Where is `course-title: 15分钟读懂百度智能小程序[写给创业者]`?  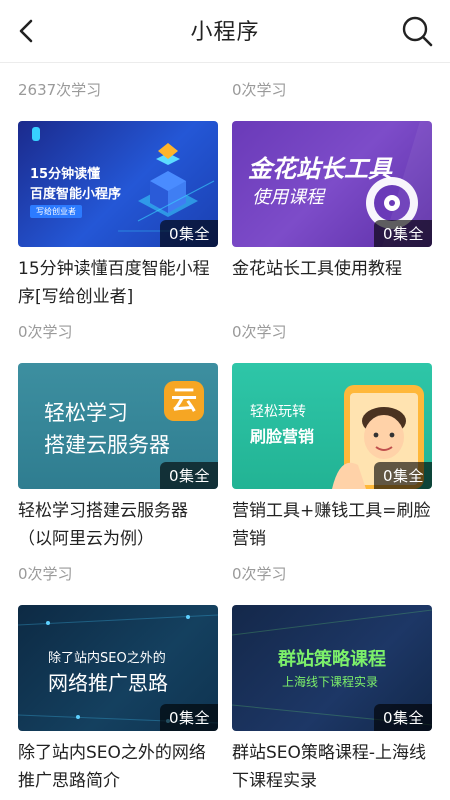 course-title: 15分钟读懂百度智能小程序[写给创业者] is located at coordinates (118, 283).